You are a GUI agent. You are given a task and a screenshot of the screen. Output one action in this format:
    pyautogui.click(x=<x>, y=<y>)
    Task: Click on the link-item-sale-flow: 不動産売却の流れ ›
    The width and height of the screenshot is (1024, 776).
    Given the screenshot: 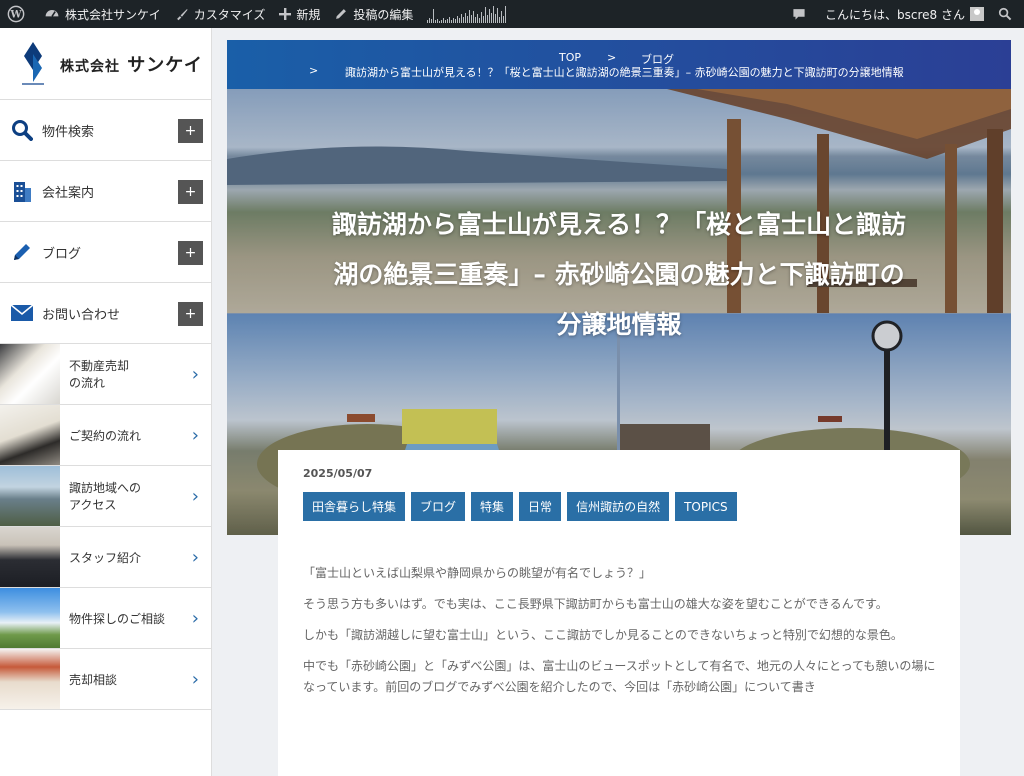 What is the action you would take?
    pyautogui.click(x=105, y=374)
    